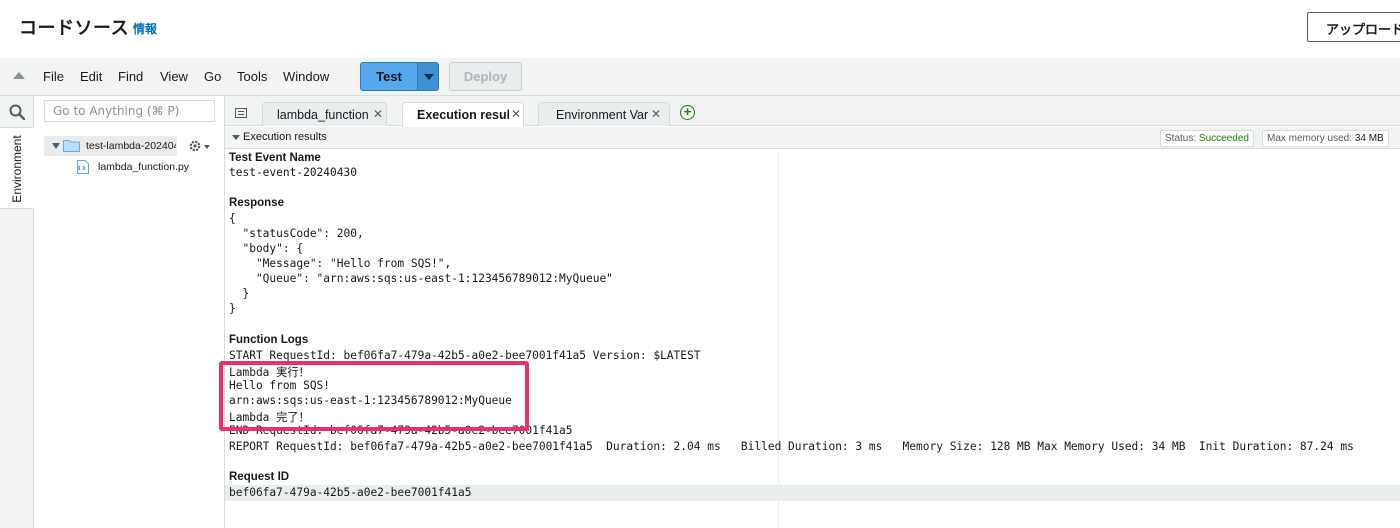  What do you see at coordinates (17, 112) in the screenshot?
I see `search-icon` at bounding box center [17, 112].